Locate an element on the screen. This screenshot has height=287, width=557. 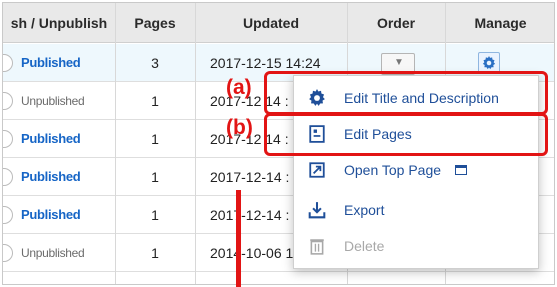
new-window-icon is located at coordinates (461, 170).